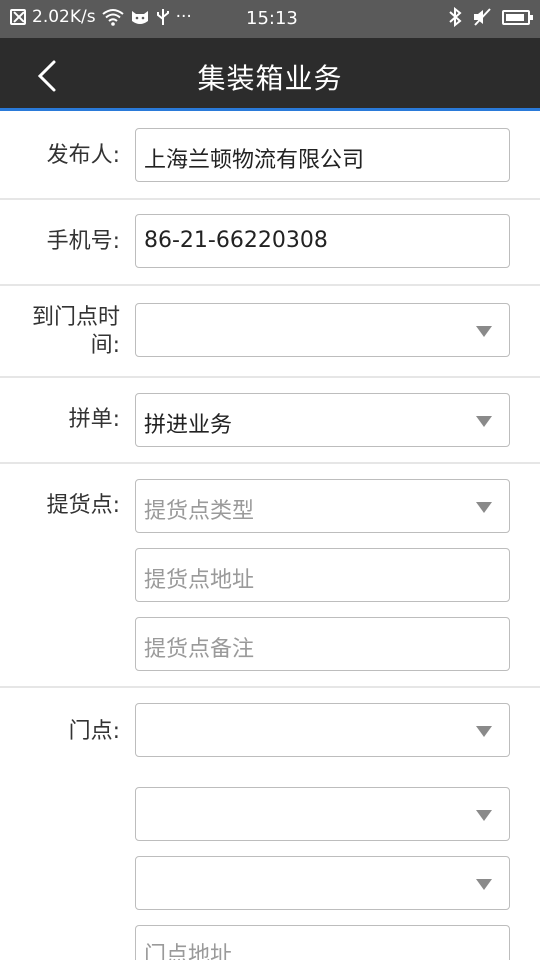 The image size is (540, 960). What do you see at coordinates (112, 17) in the screenshot?
I see `wifi-icon` at bounding box center [112, 17].